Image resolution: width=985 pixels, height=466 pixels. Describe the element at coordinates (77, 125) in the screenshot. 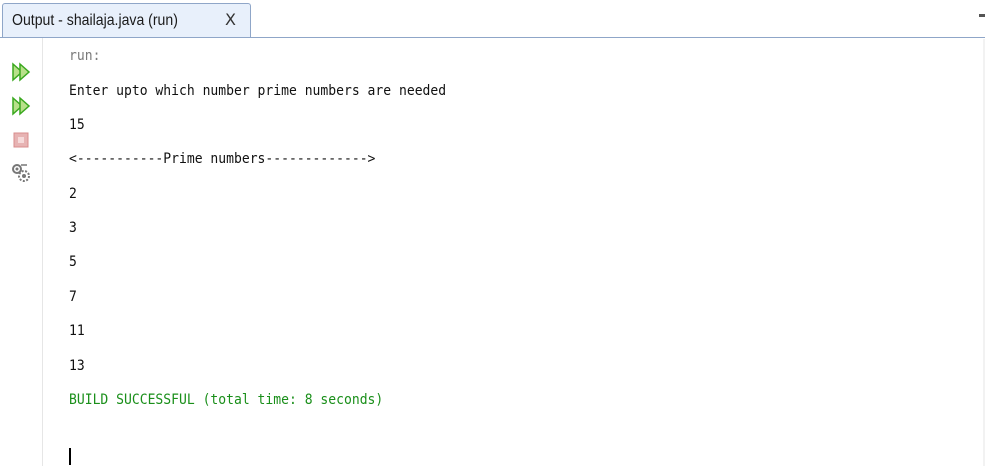

I see `console-line: 15` at that location.